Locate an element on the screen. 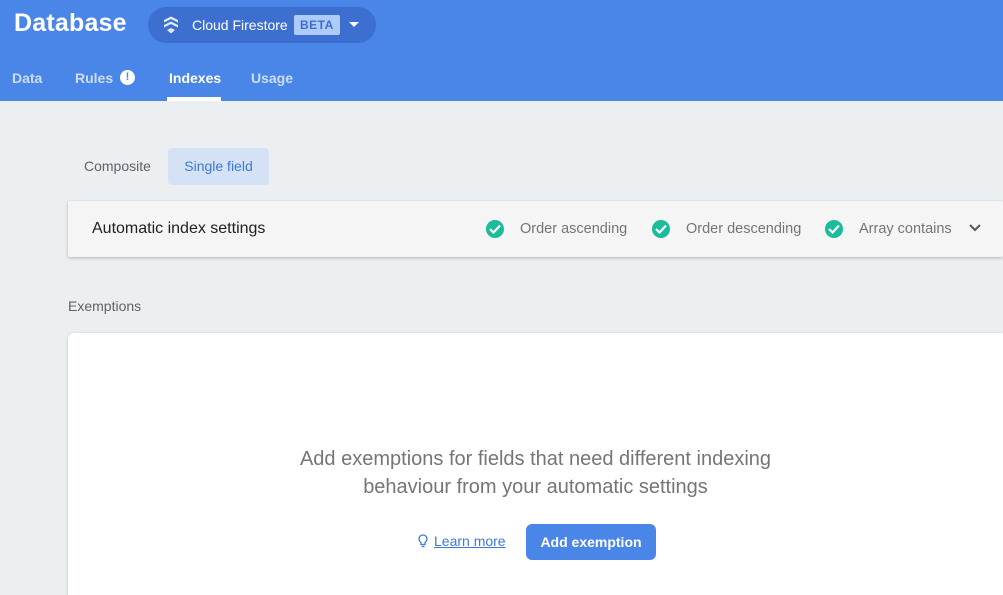 The image size is (1003, 595). setting-array-contains: Array contains is located at coordinates (888, 229).